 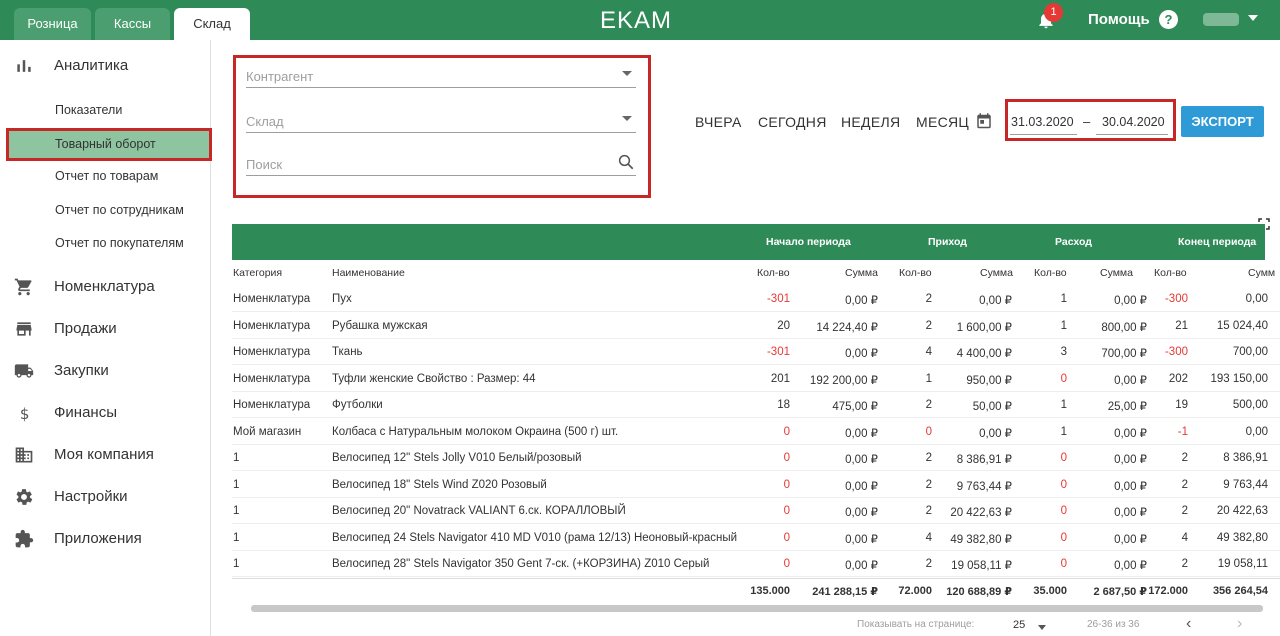 What do you see at coordinates (24, 538) in the screenshot?
I see `puzzle-icon` at bounding box center [24, 538].